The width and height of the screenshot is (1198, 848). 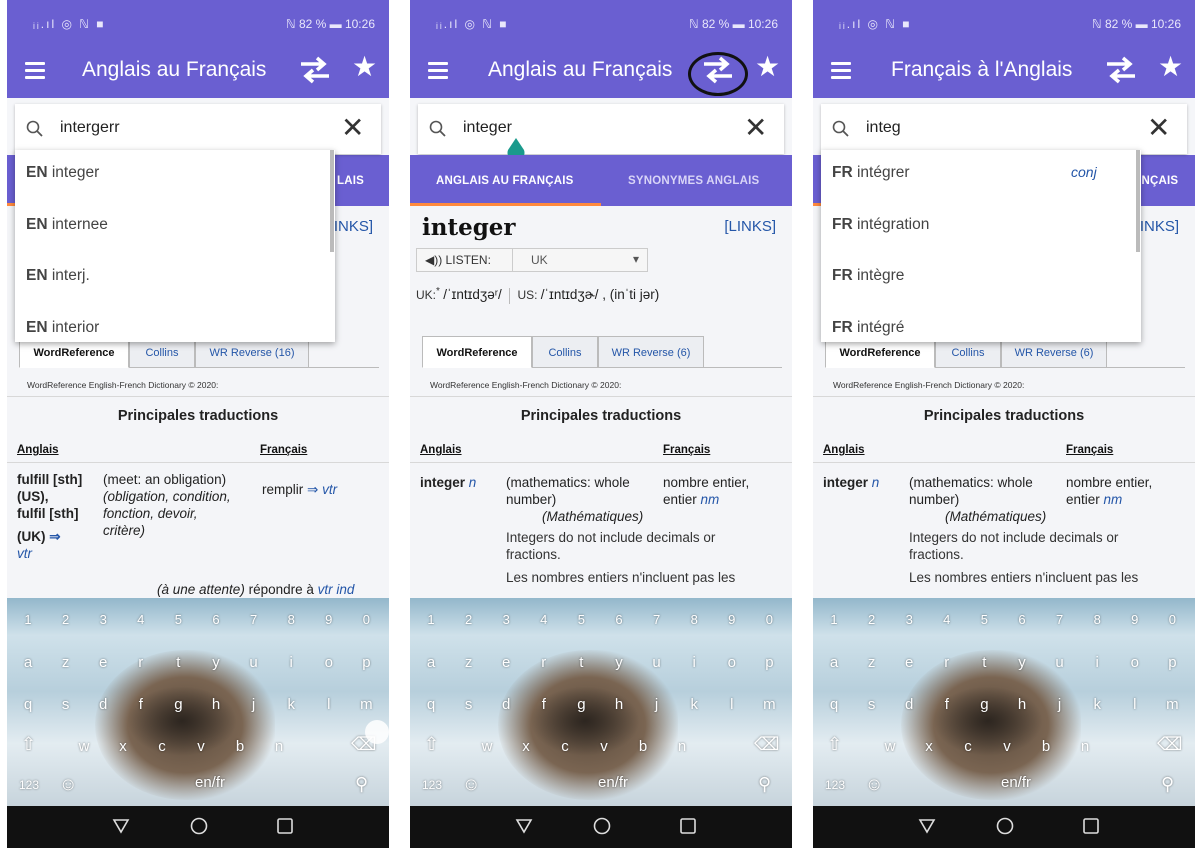 What do you see at coordinates (651, 352) in the screenshot?
I see `tab-wr-reverse: WR Reverse (6)` at bounding box center [651, 352].